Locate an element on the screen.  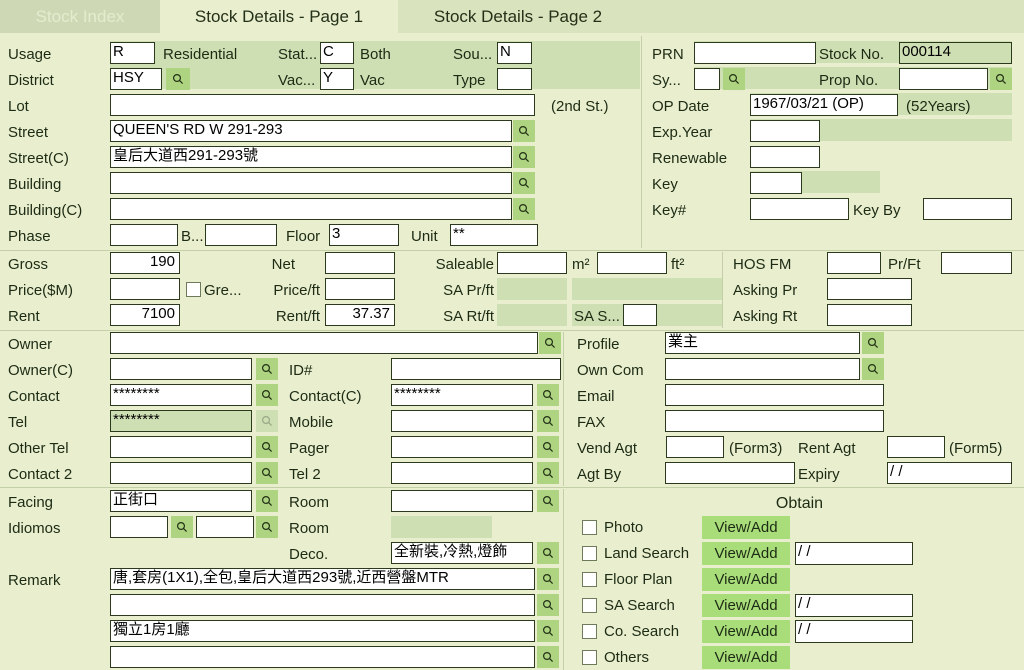
obtain-checkbox-sa-search is located at coordinates (589, 605).